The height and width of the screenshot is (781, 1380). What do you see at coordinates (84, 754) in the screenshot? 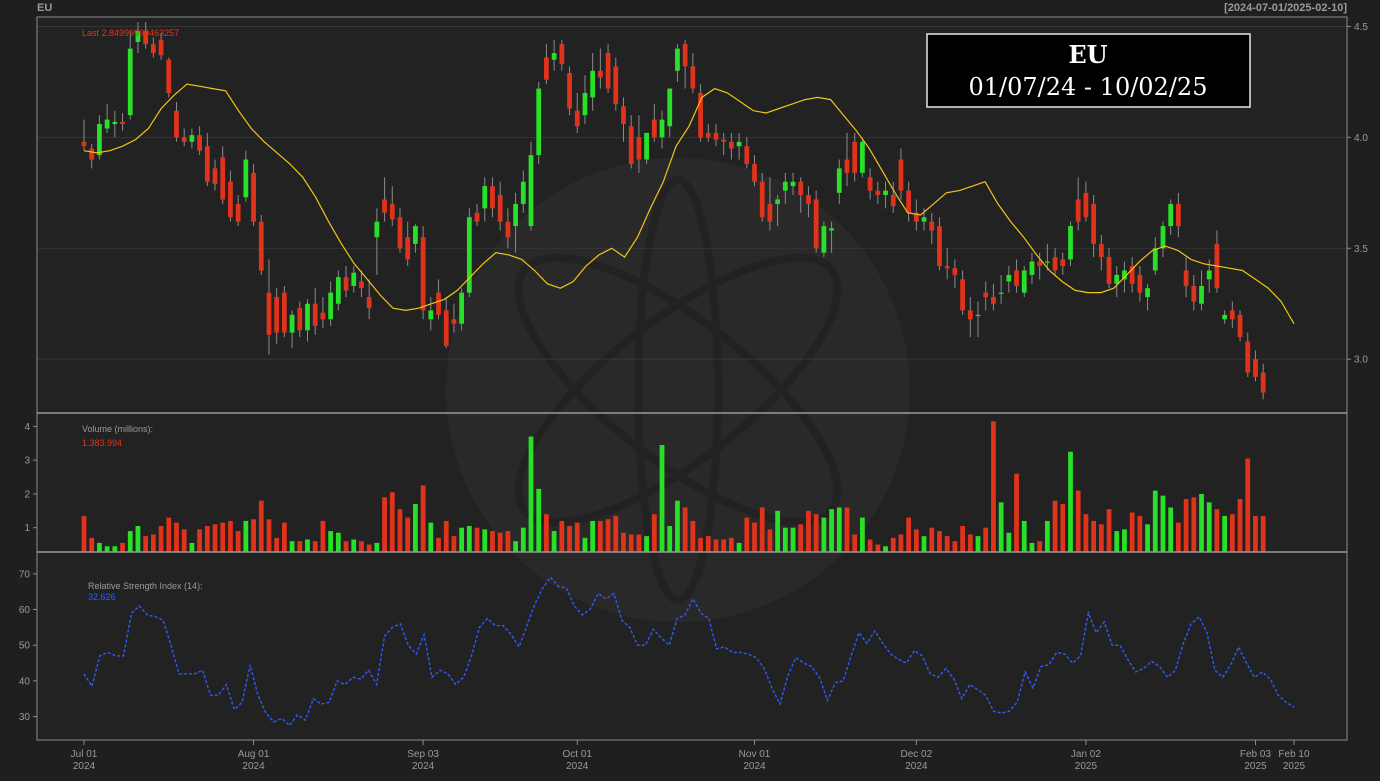
I see `x-tick-label: Jul 01` at bounding box center [84, 754].